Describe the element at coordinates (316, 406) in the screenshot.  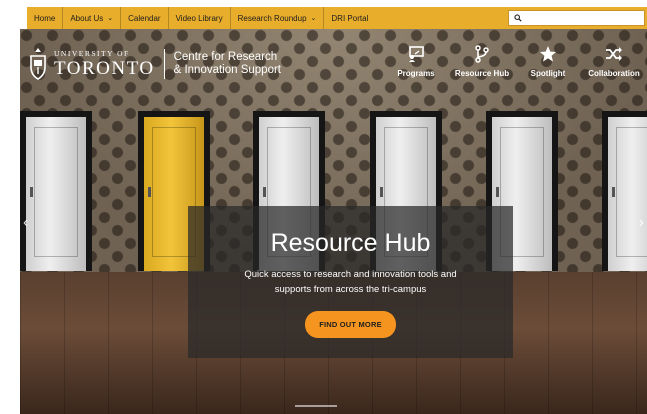
I see `slider-indicator` at that location.